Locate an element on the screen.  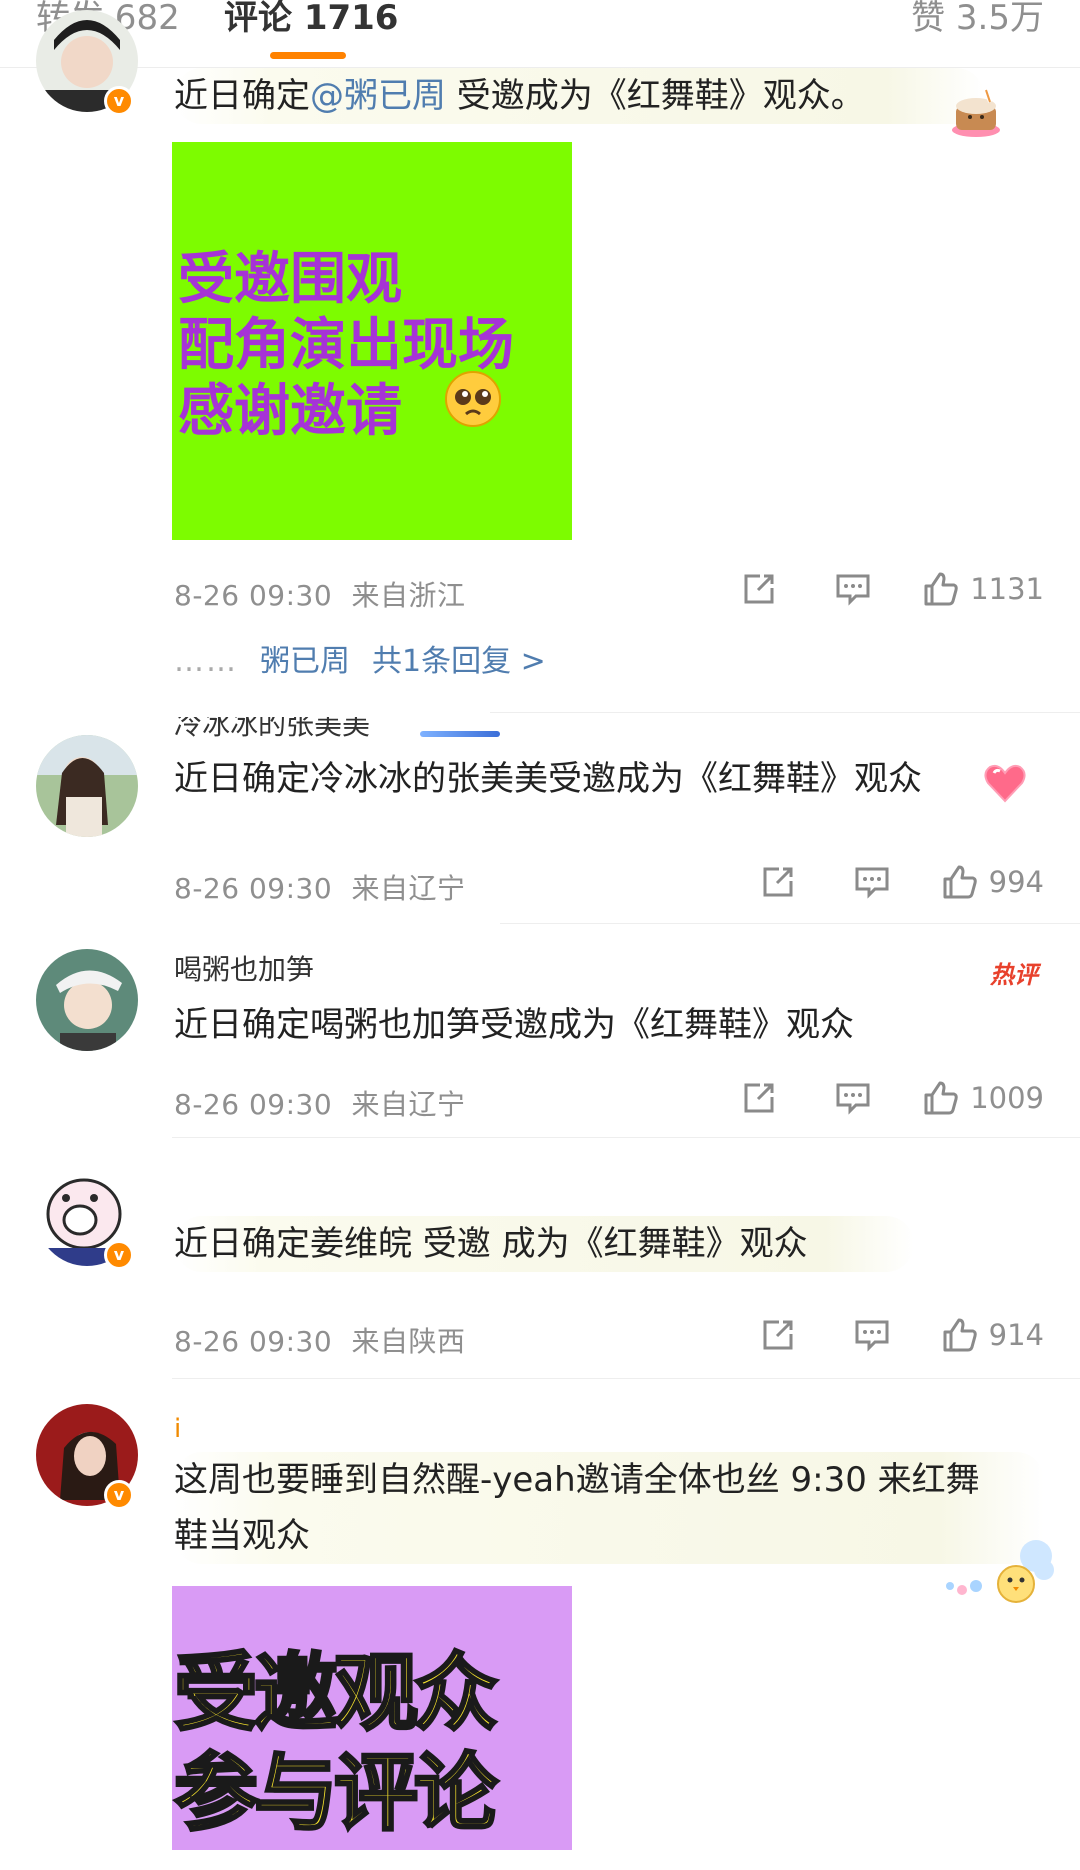
comment-actions: 914 is located at coordinates (873, 1335).